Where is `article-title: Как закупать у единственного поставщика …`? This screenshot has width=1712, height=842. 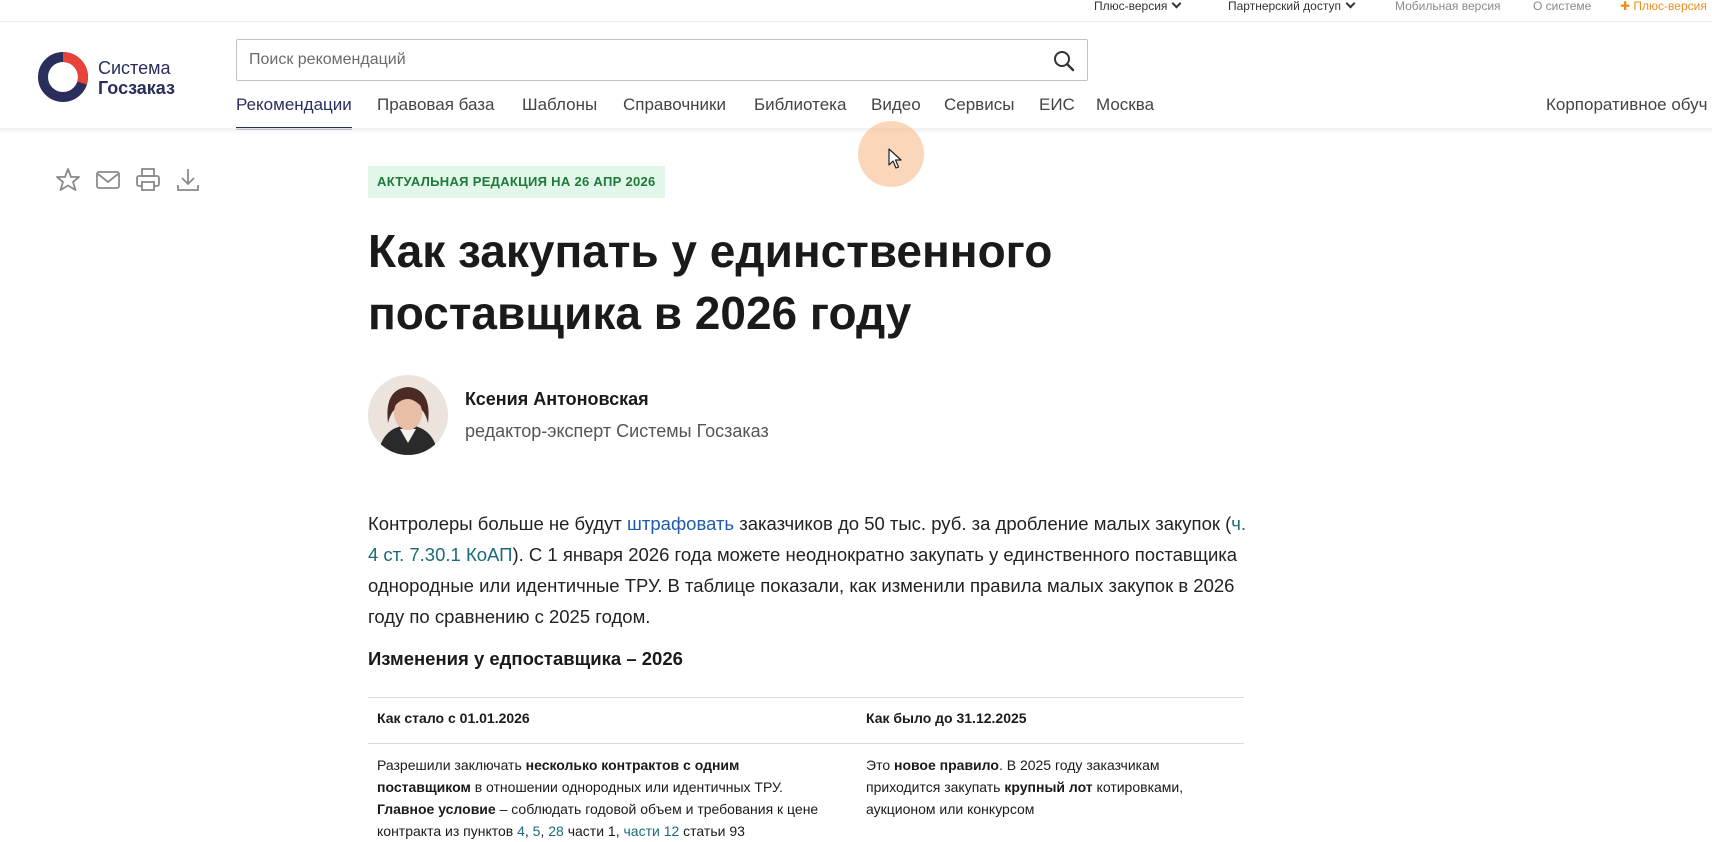 article-title: Как закупать у единственного поставщика … is located at coordinates (710, 282).